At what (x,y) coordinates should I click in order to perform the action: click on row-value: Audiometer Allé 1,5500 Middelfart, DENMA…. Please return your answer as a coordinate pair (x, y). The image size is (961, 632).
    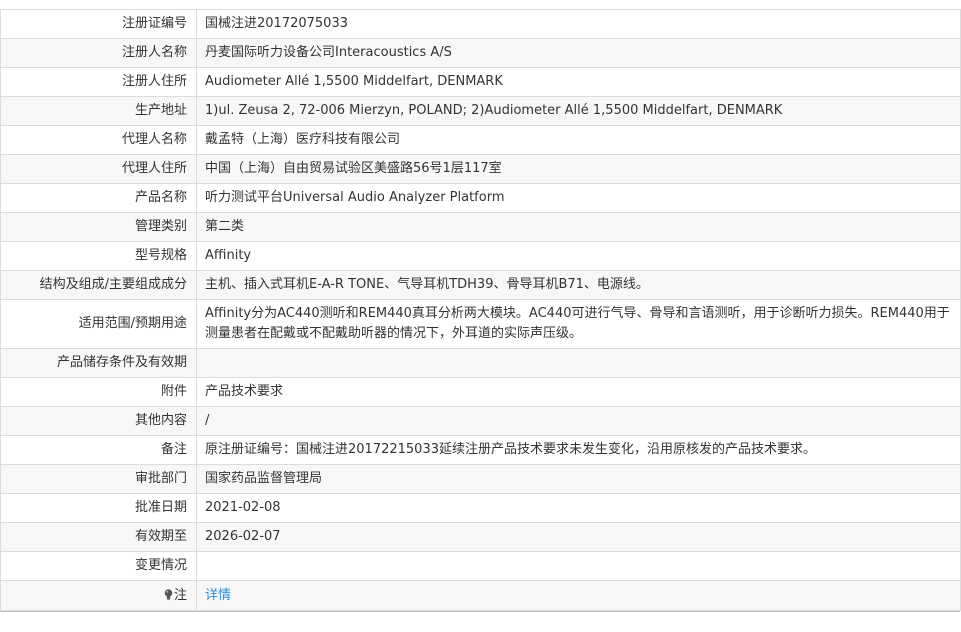
    Looking at the image, I should click on (578, 82).